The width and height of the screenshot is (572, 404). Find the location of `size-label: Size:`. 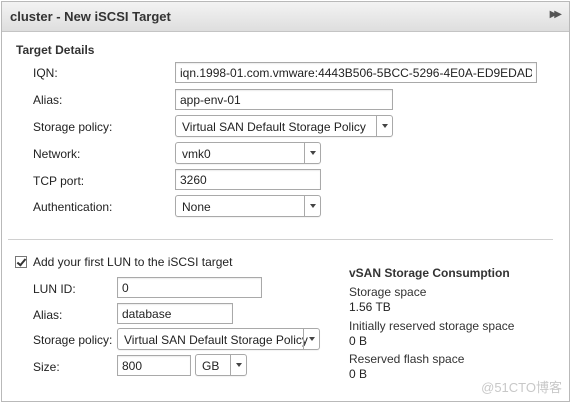

size-label: Size: is located at coordinates (46, 367).